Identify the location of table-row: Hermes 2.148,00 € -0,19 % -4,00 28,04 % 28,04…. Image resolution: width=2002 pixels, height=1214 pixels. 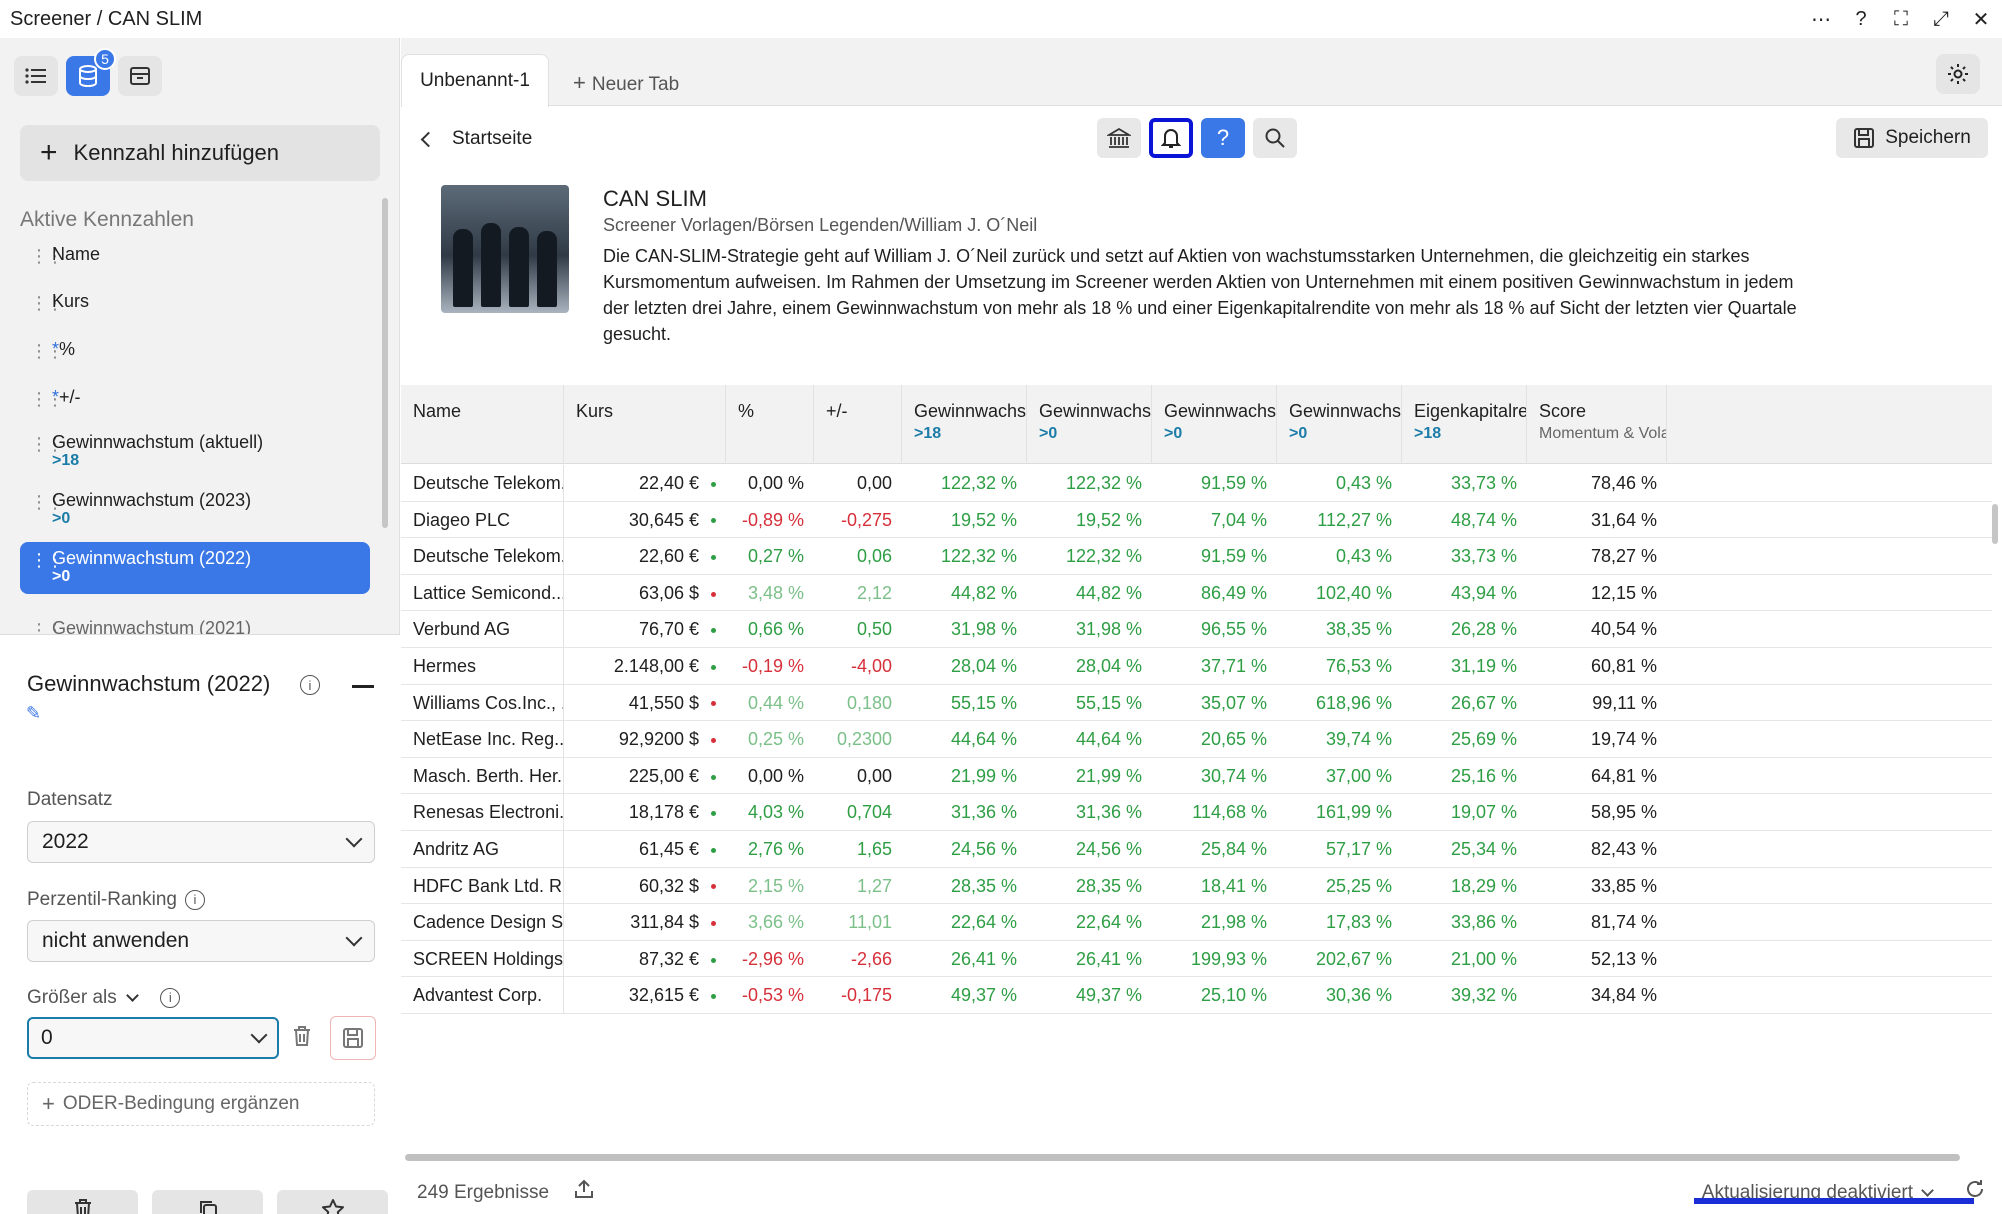
(1196, 666).